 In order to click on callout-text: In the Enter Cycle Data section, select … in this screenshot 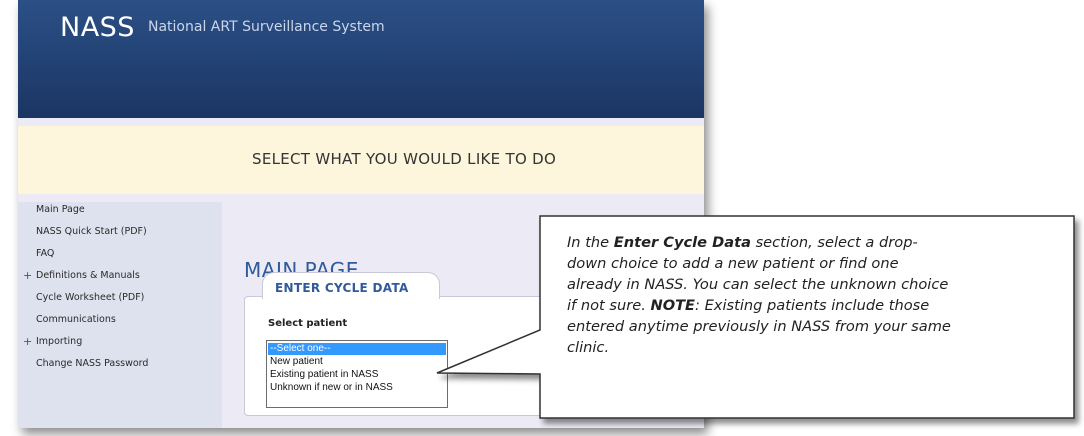, I will do `click(759, 295)`.